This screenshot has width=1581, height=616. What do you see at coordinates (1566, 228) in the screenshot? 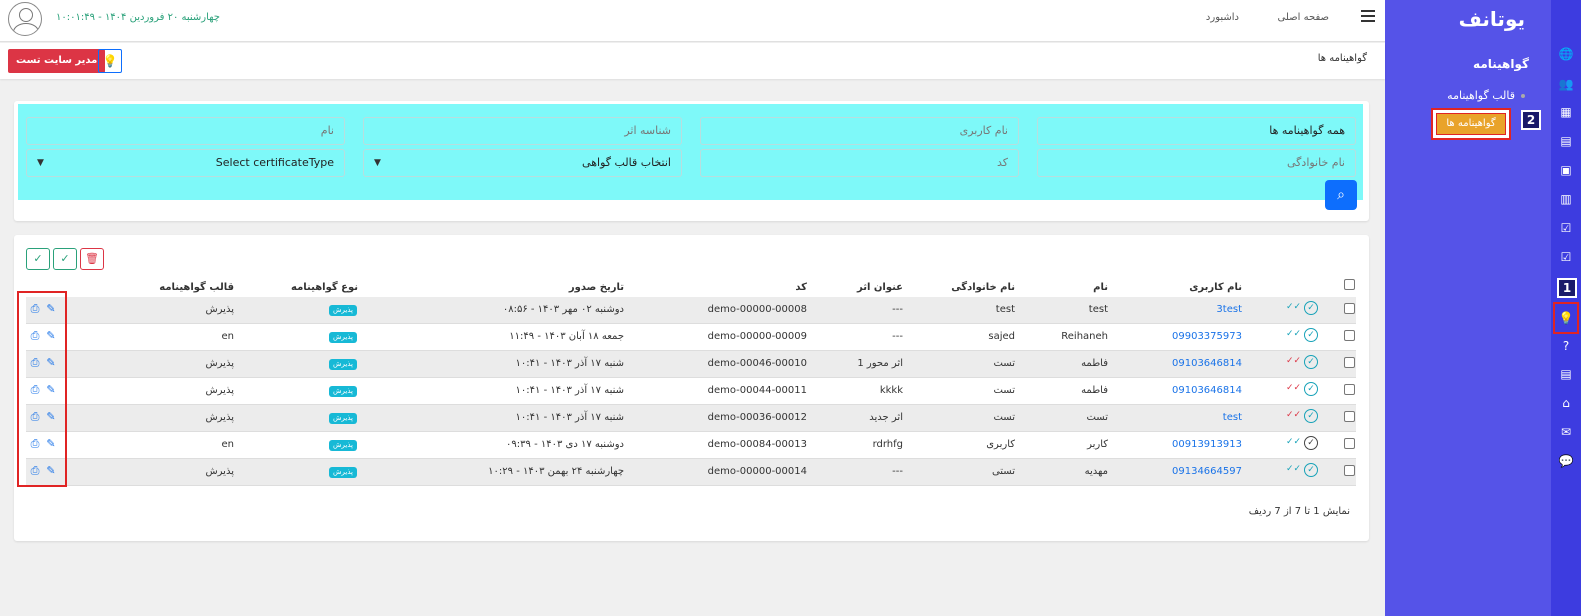
I see `checkbox-icon: ☑` at bounding box center [1566, 228].